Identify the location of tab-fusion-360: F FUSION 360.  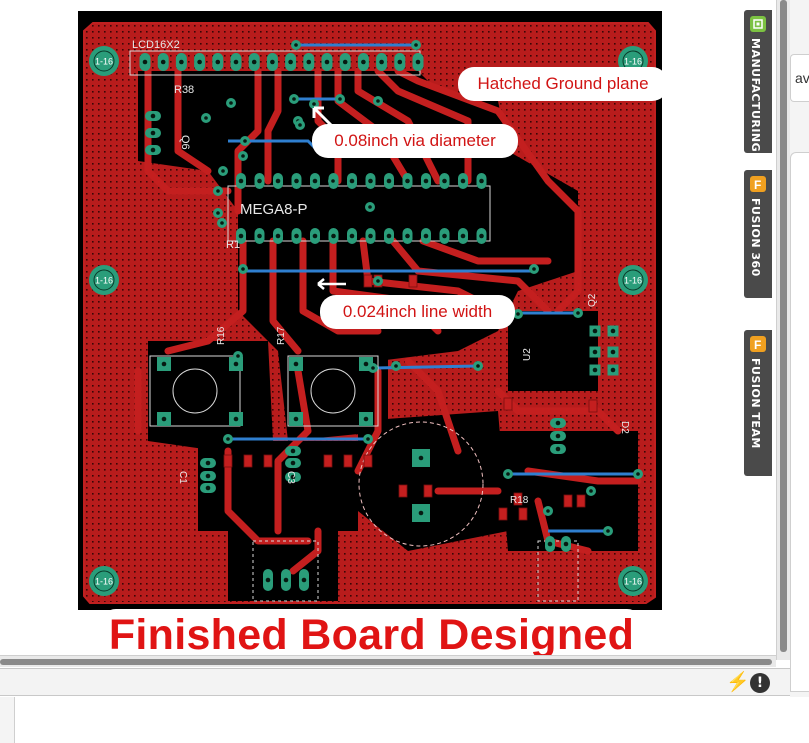
(758, 234).